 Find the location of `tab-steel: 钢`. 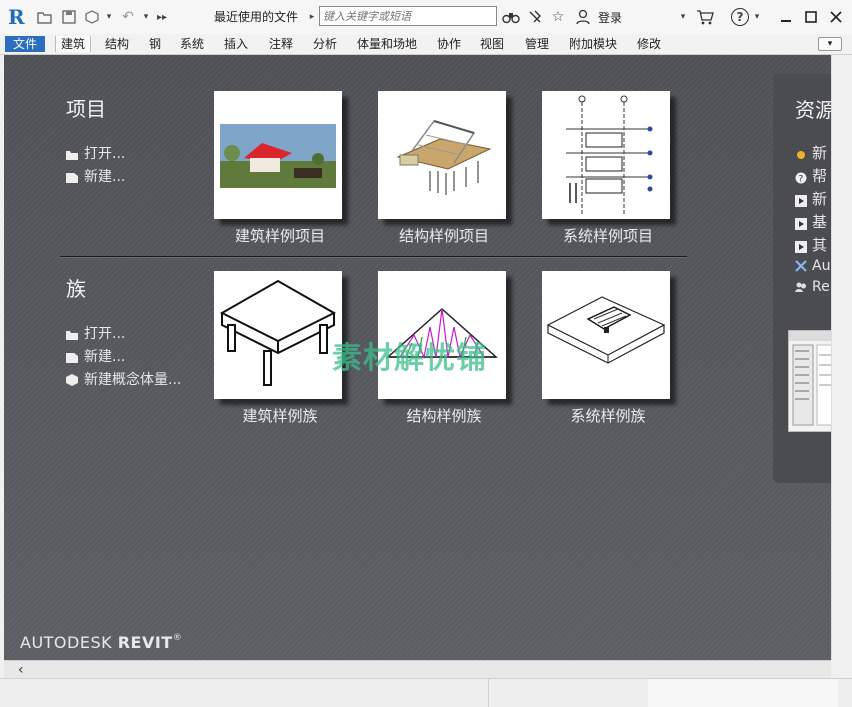

tab-steel: 钢 is located at coordinates (155, 44).